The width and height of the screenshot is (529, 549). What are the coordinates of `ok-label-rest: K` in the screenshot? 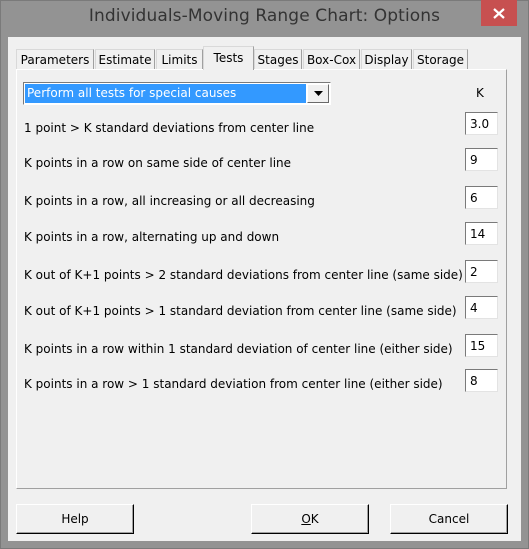 It's located at (314, 519).